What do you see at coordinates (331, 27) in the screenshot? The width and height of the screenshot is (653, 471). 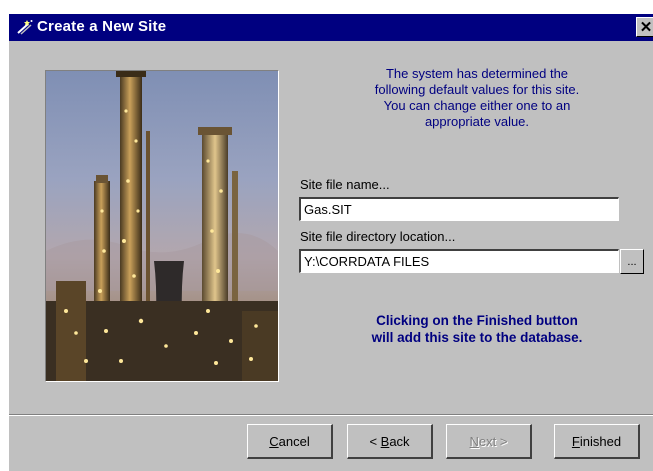 I see `title-bar: Create a New Site ✕` at bounding box center [331, 27].